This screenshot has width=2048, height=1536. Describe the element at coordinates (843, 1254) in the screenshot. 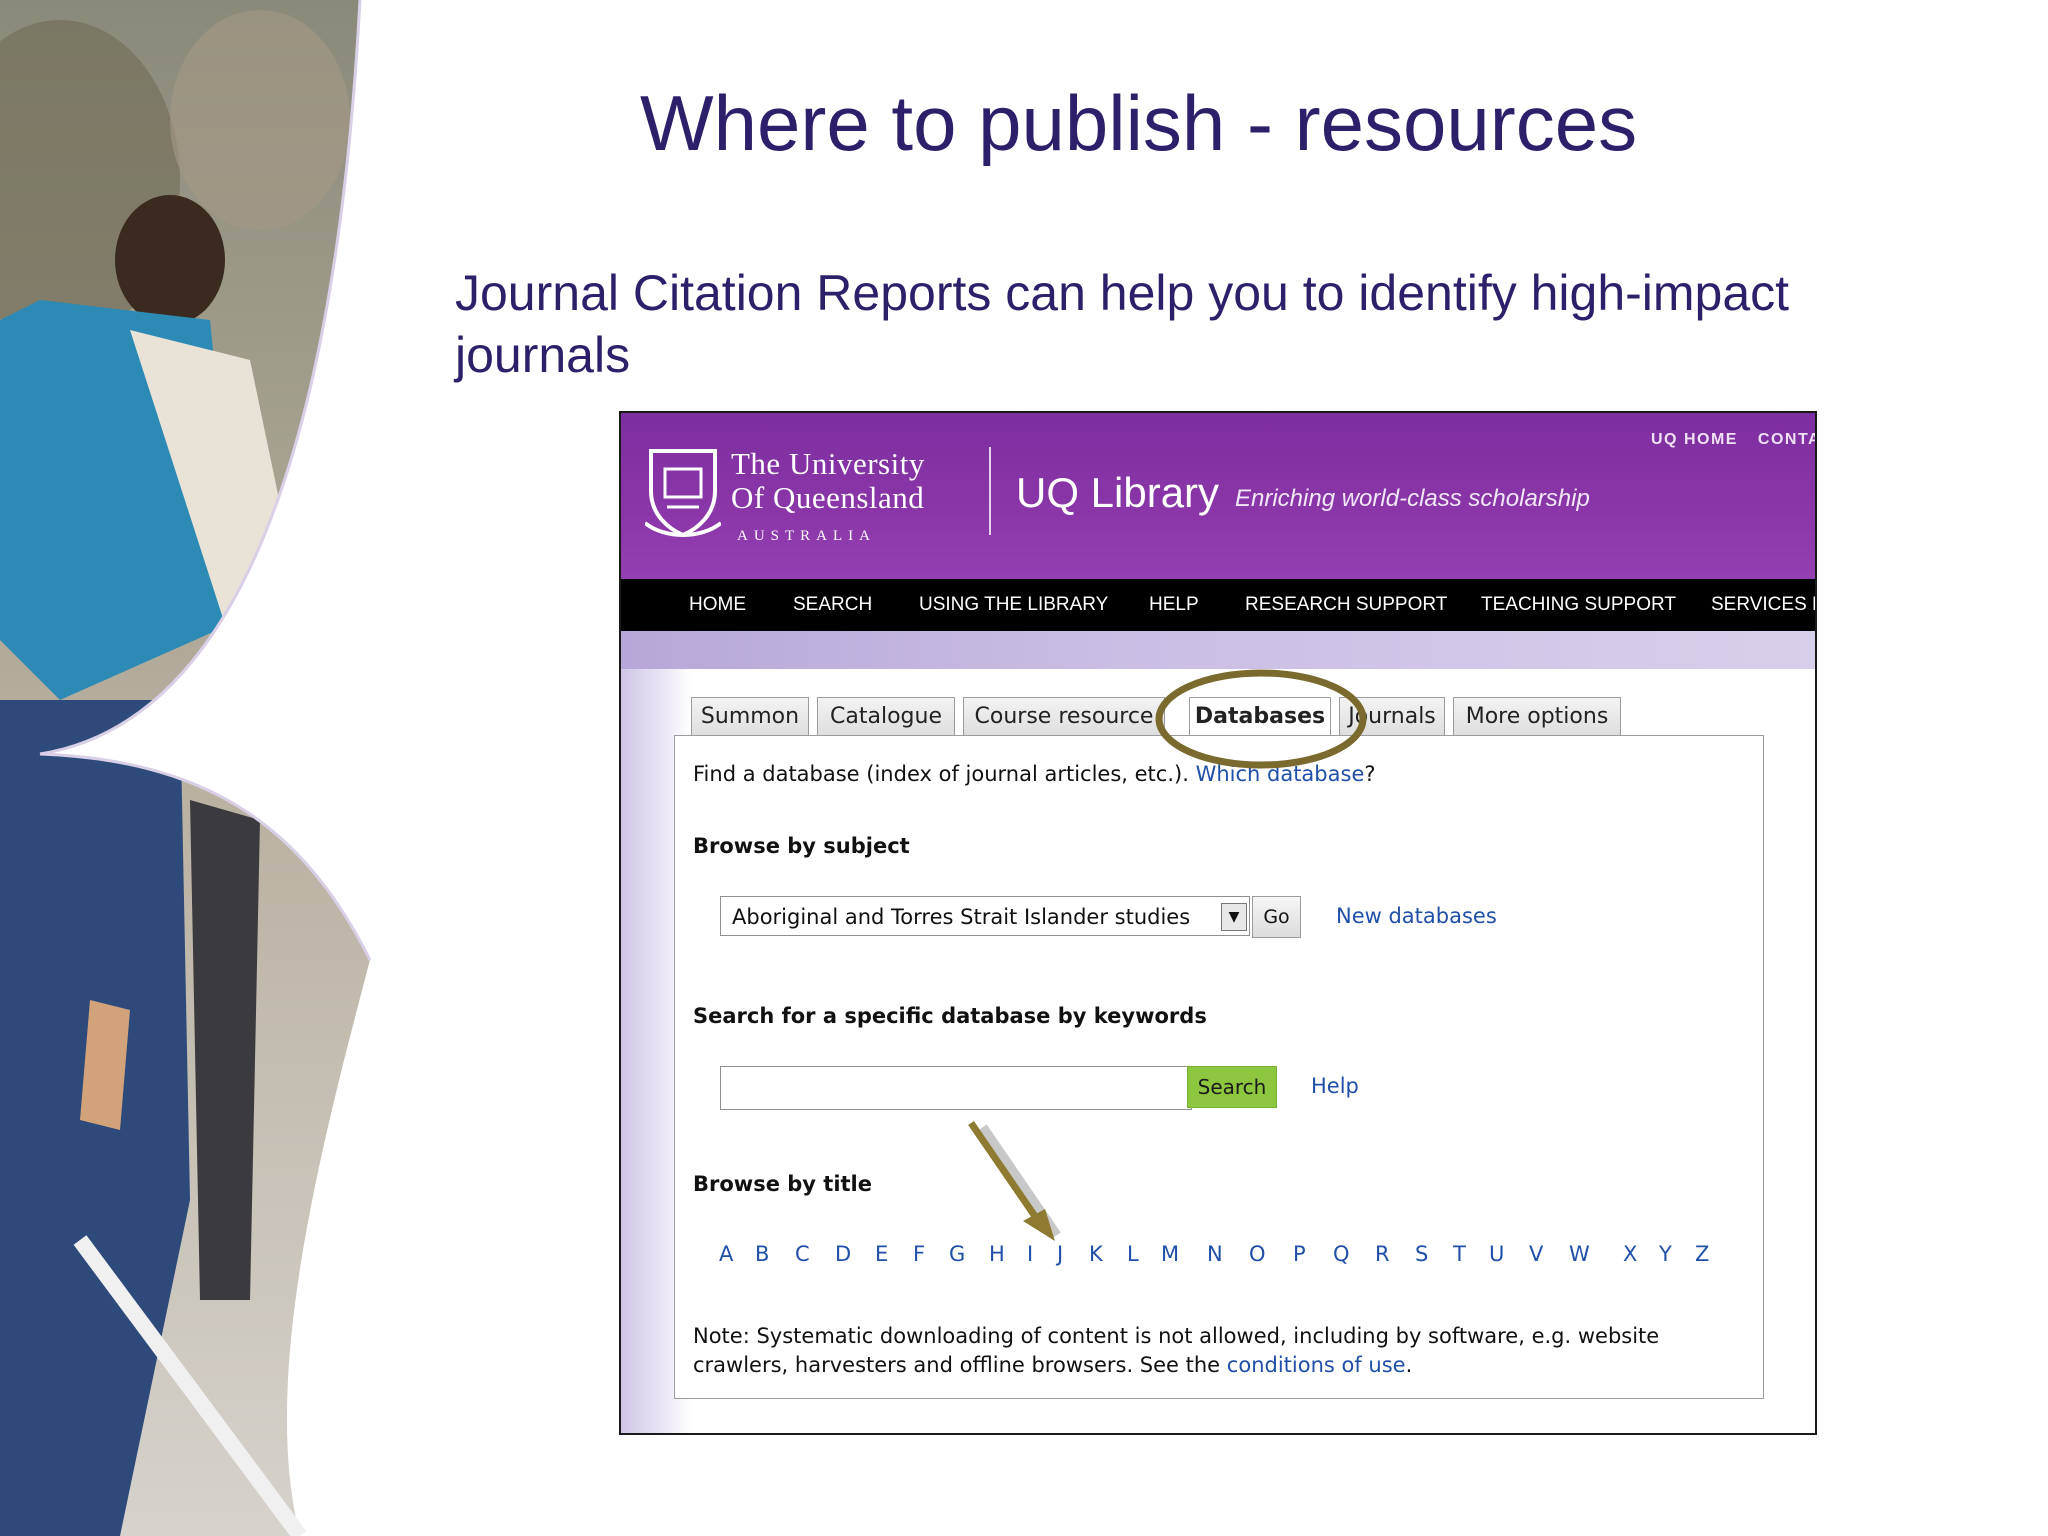

I see `letter-link-d: D` at that location.